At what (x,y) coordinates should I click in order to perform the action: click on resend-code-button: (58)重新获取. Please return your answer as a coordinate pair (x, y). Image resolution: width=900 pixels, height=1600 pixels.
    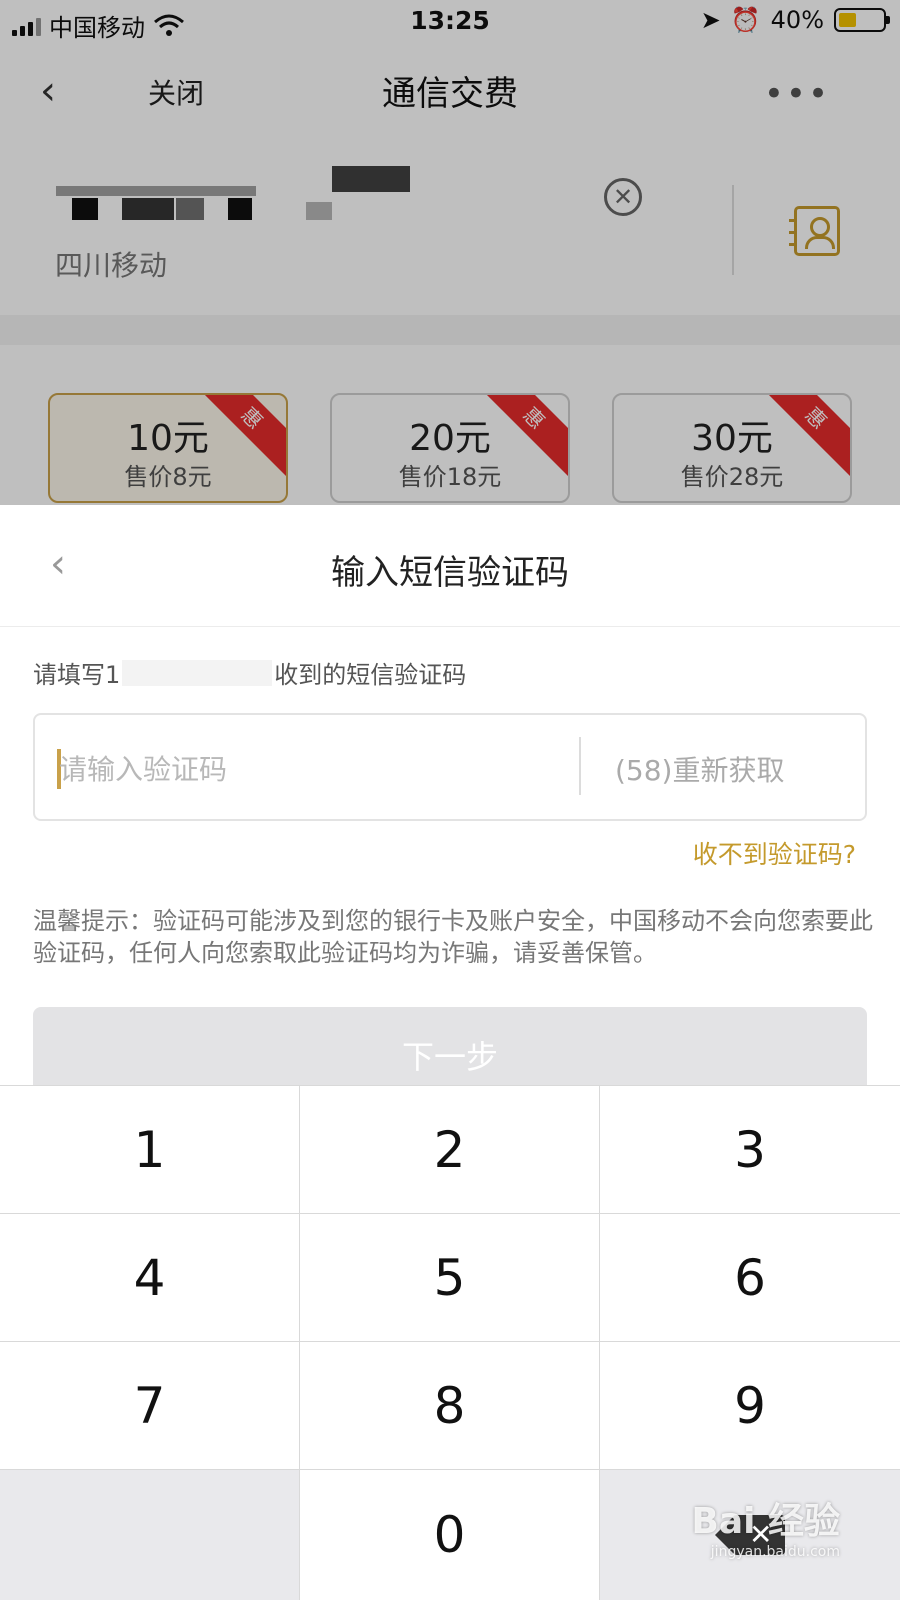
    Looking at the image, I should click on (699, 769).